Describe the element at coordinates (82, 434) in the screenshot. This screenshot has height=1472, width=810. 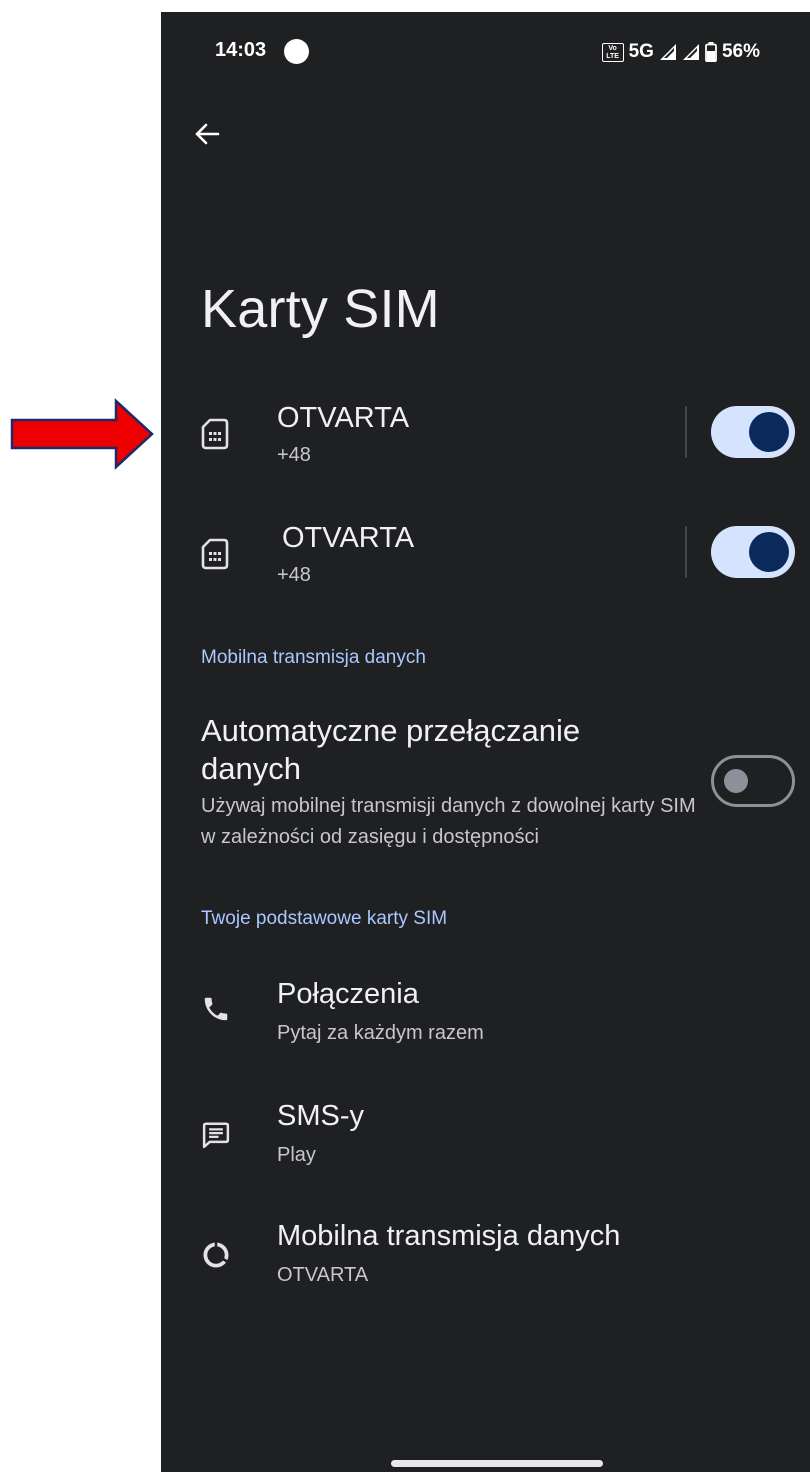
I see `annotation-arrow-icon` at that location.